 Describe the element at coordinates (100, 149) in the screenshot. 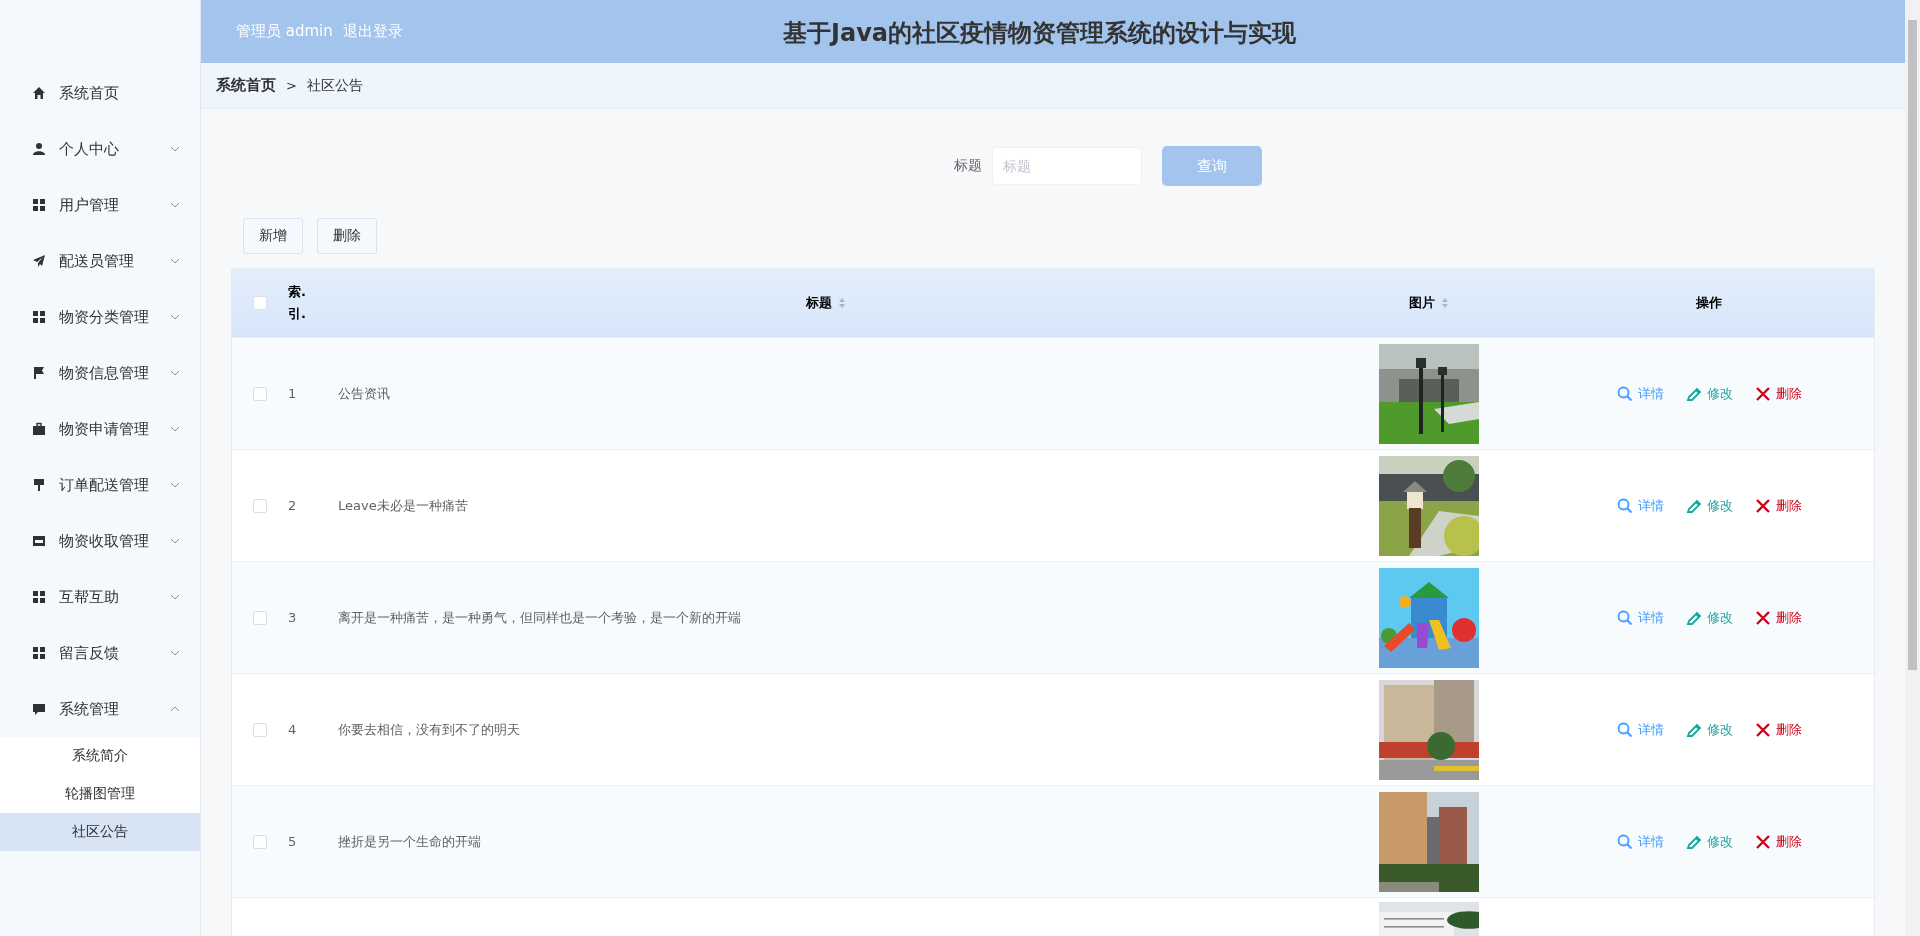

I see `sidebar-item: 个人中心` at that location.